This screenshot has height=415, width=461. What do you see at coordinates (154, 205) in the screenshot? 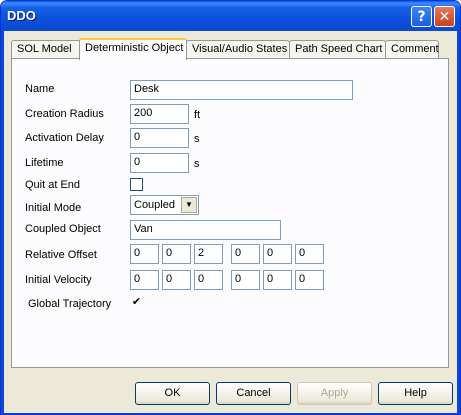
I see `initial-mode-value: Coupled` at bounding box center [154, 205].